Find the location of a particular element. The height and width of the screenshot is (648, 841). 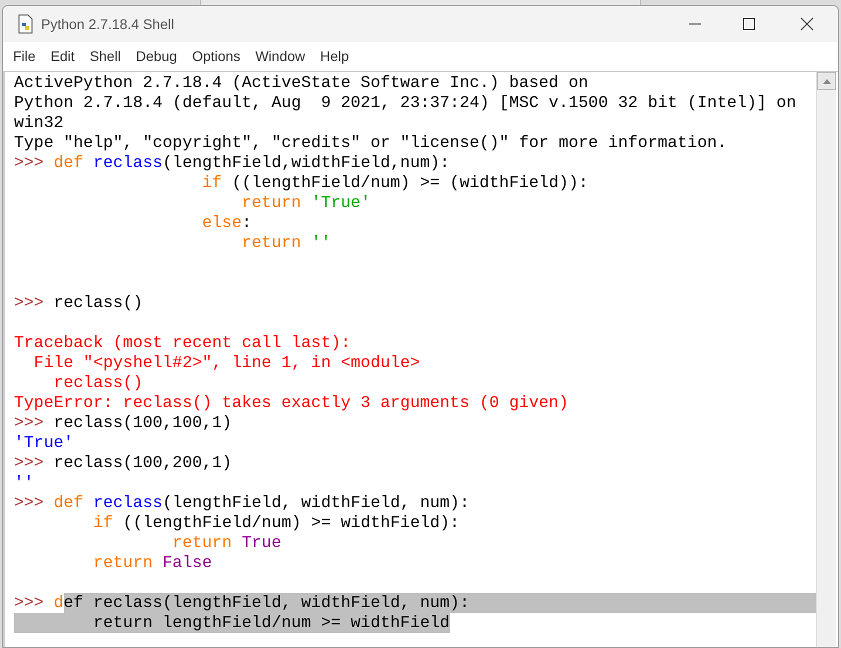

code-line: 'True' is located at coordinates (44, 443).